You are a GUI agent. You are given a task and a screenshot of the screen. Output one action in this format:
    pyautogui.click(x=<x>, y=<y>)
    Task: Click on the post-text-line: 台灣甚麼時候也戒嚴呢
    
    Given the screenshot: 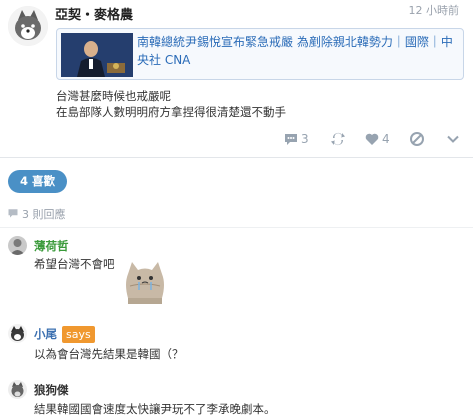 What is the action you would take?
    pyautogui.click(x=113, y=96)
    